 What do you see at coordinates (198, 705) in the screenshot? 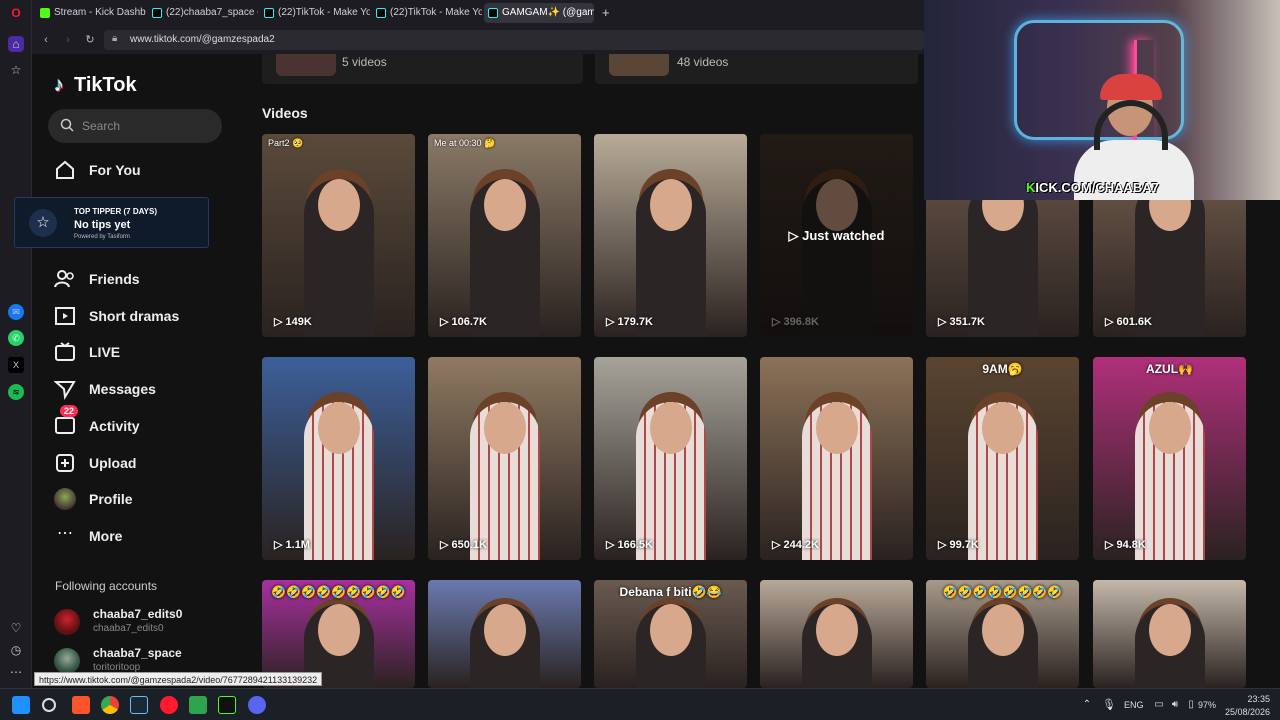
I see `app-icon` at bounding box center [198, 705].